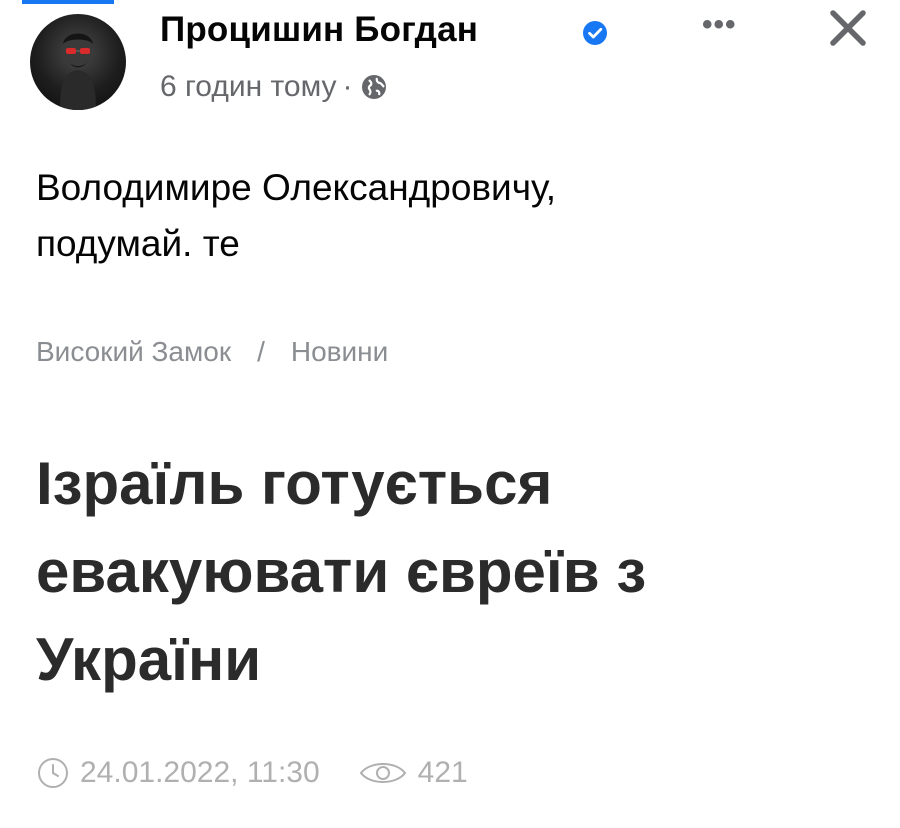 This screenshot has width=900, height=828. Describe the element at coordinates (53, 773) in the screenshot. I see `clock-icon` at that location.